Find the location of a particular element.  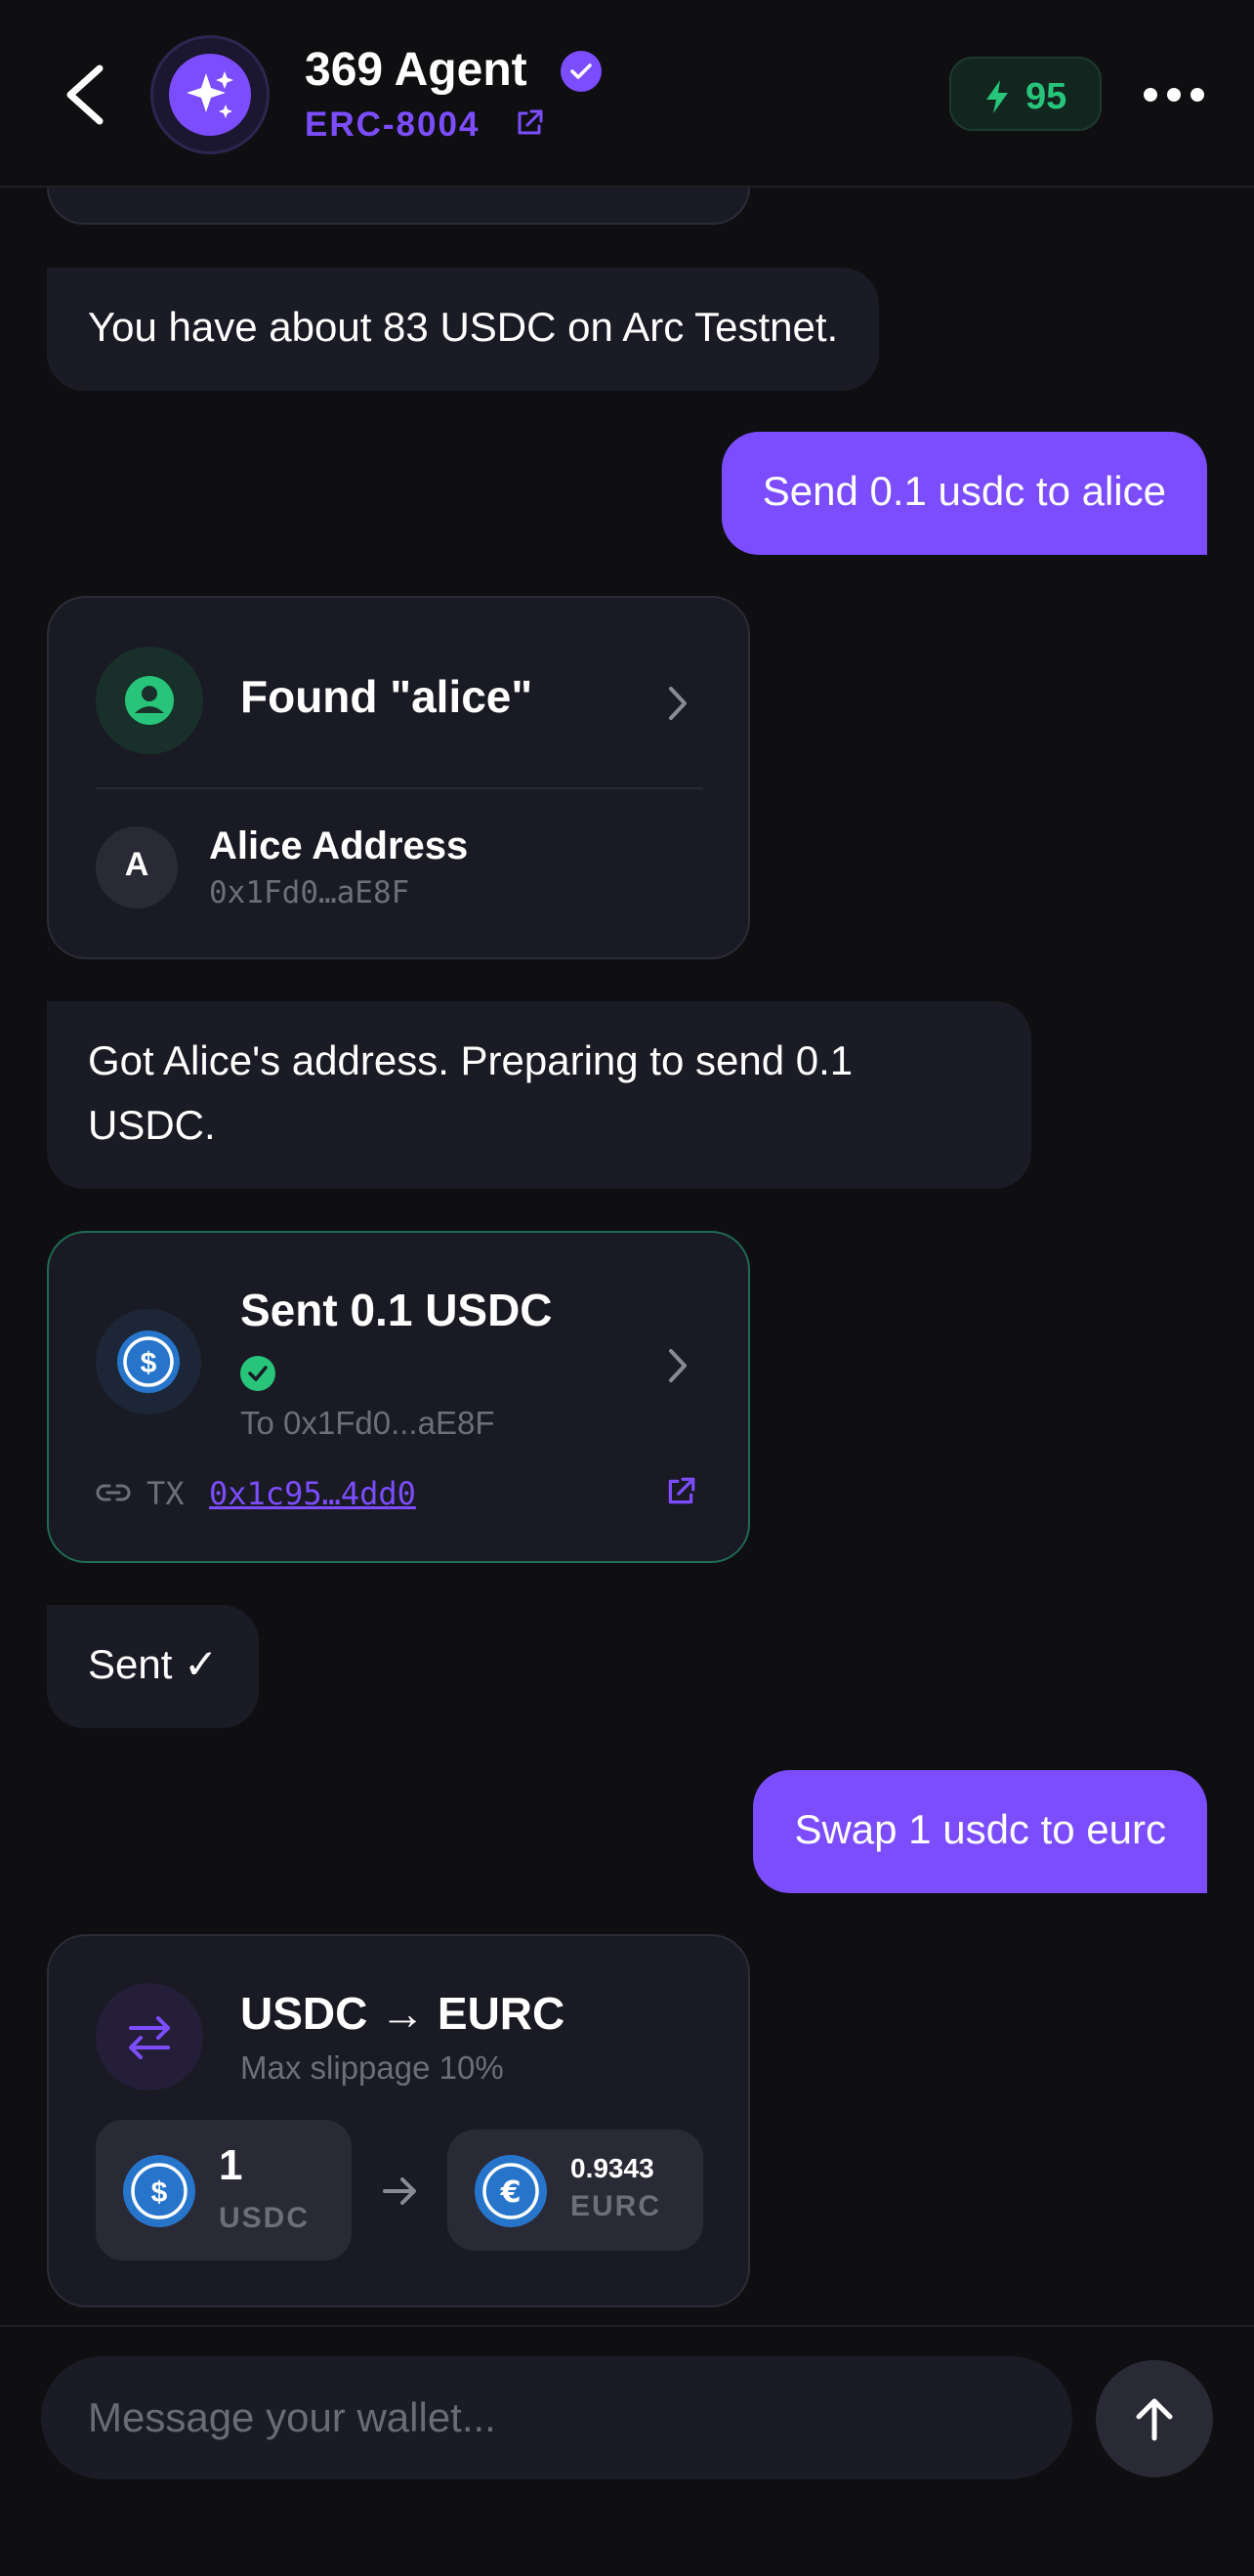

bot-message: You have about 83 USDC on Arc Testnet. is located at coordinates (463, 329).